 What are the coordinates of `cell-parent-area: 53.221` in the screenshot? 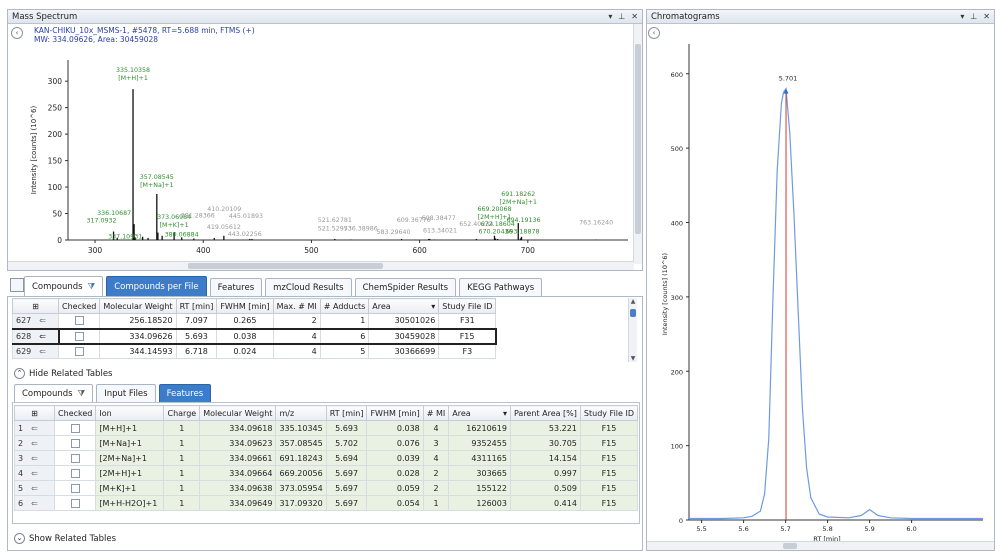 It's located at (545, 428).